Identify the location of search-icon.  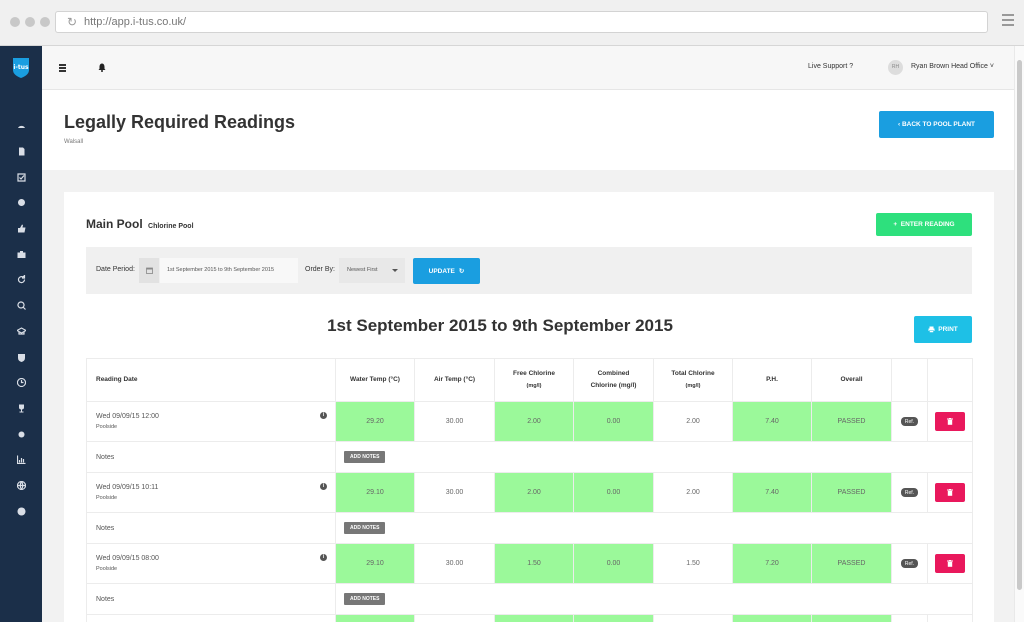
(21, 306).